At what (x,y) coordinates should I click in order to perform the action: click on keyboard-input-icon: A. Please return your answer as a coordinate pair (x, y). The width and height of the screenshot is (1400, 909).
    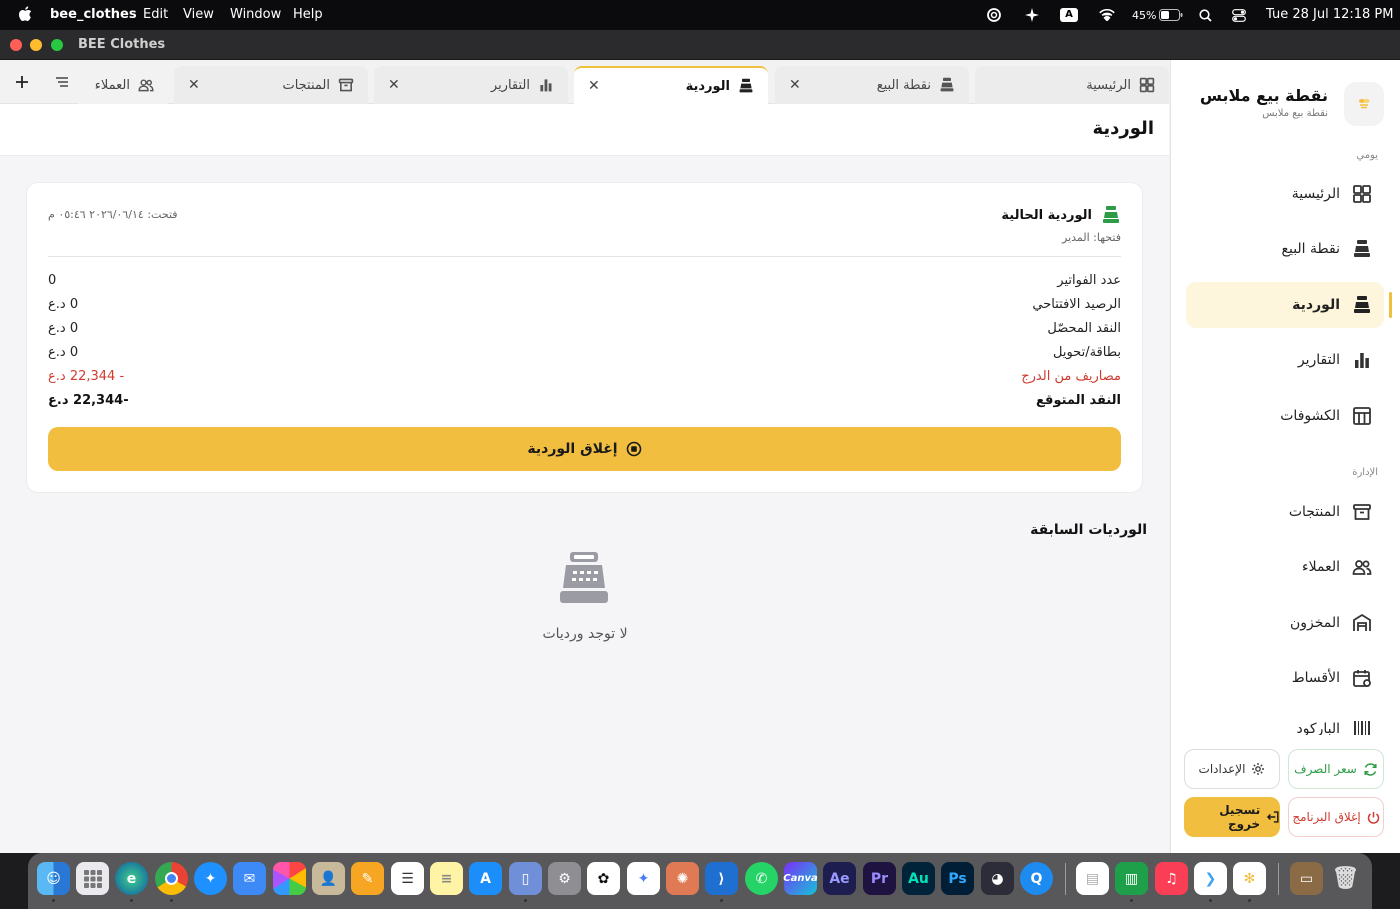
    Looking at the image, I should click on (1069, 15).